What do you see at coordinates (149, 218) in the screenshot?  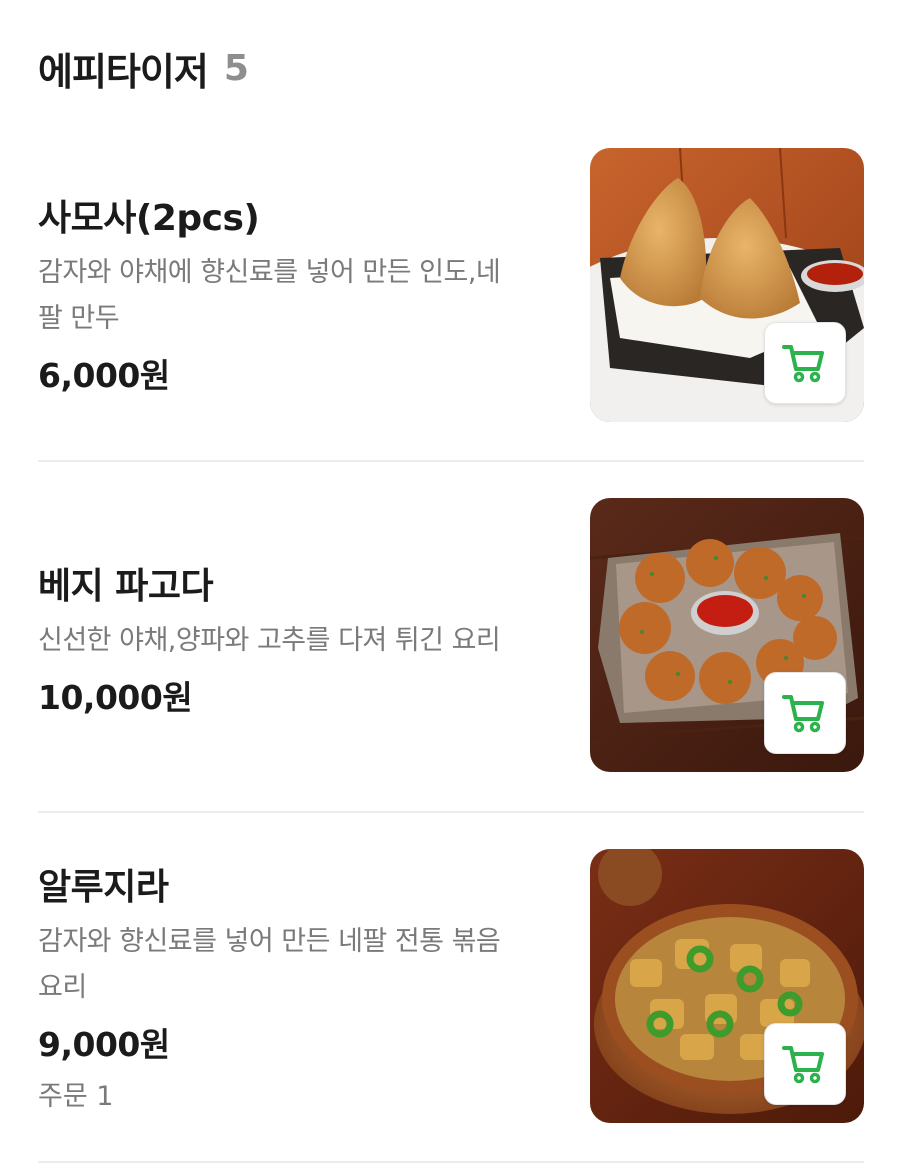 I see `item-name: 사모사(2pcs)` at bounding box center [149, 218].